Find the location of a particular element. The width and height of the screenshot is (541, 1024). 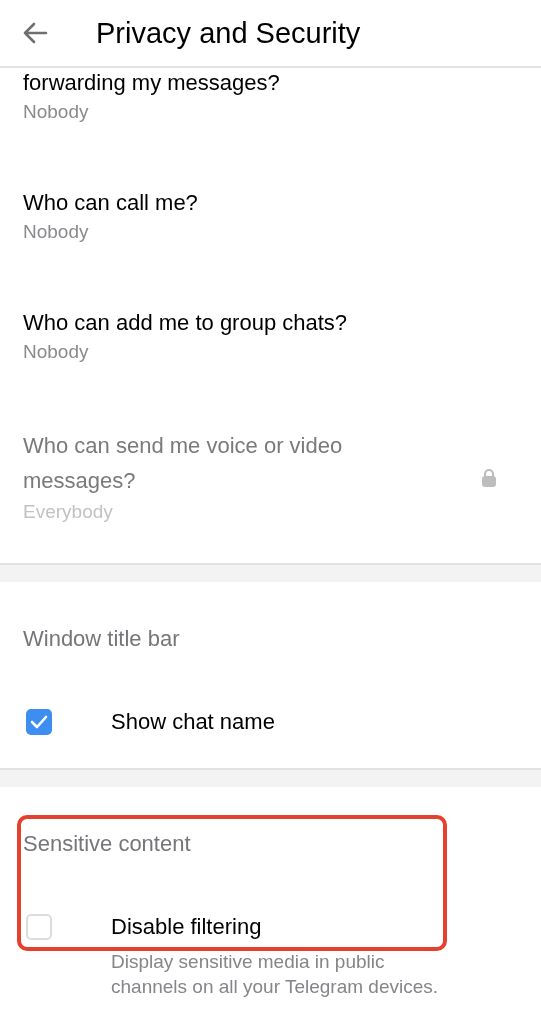

setting-title: Who can call me? is located at coordinates (218, 203).